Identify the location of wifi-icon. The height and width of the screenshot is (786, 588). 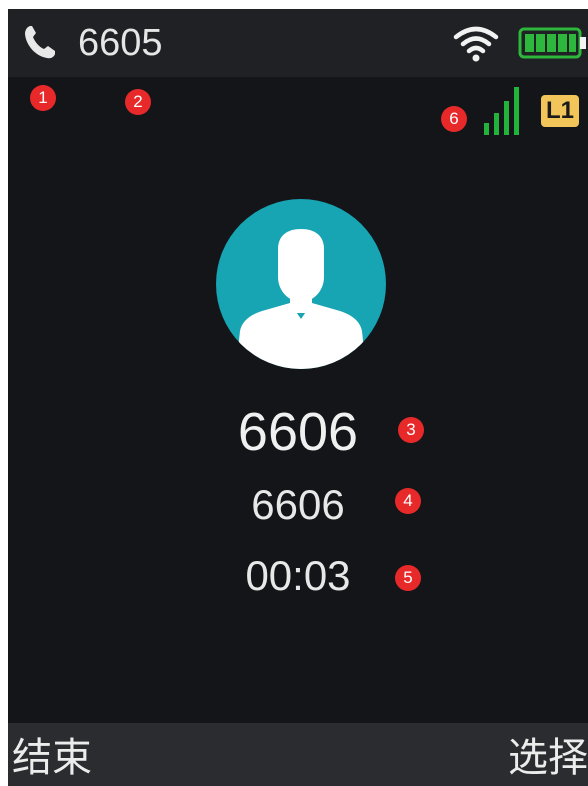
(476, 44).